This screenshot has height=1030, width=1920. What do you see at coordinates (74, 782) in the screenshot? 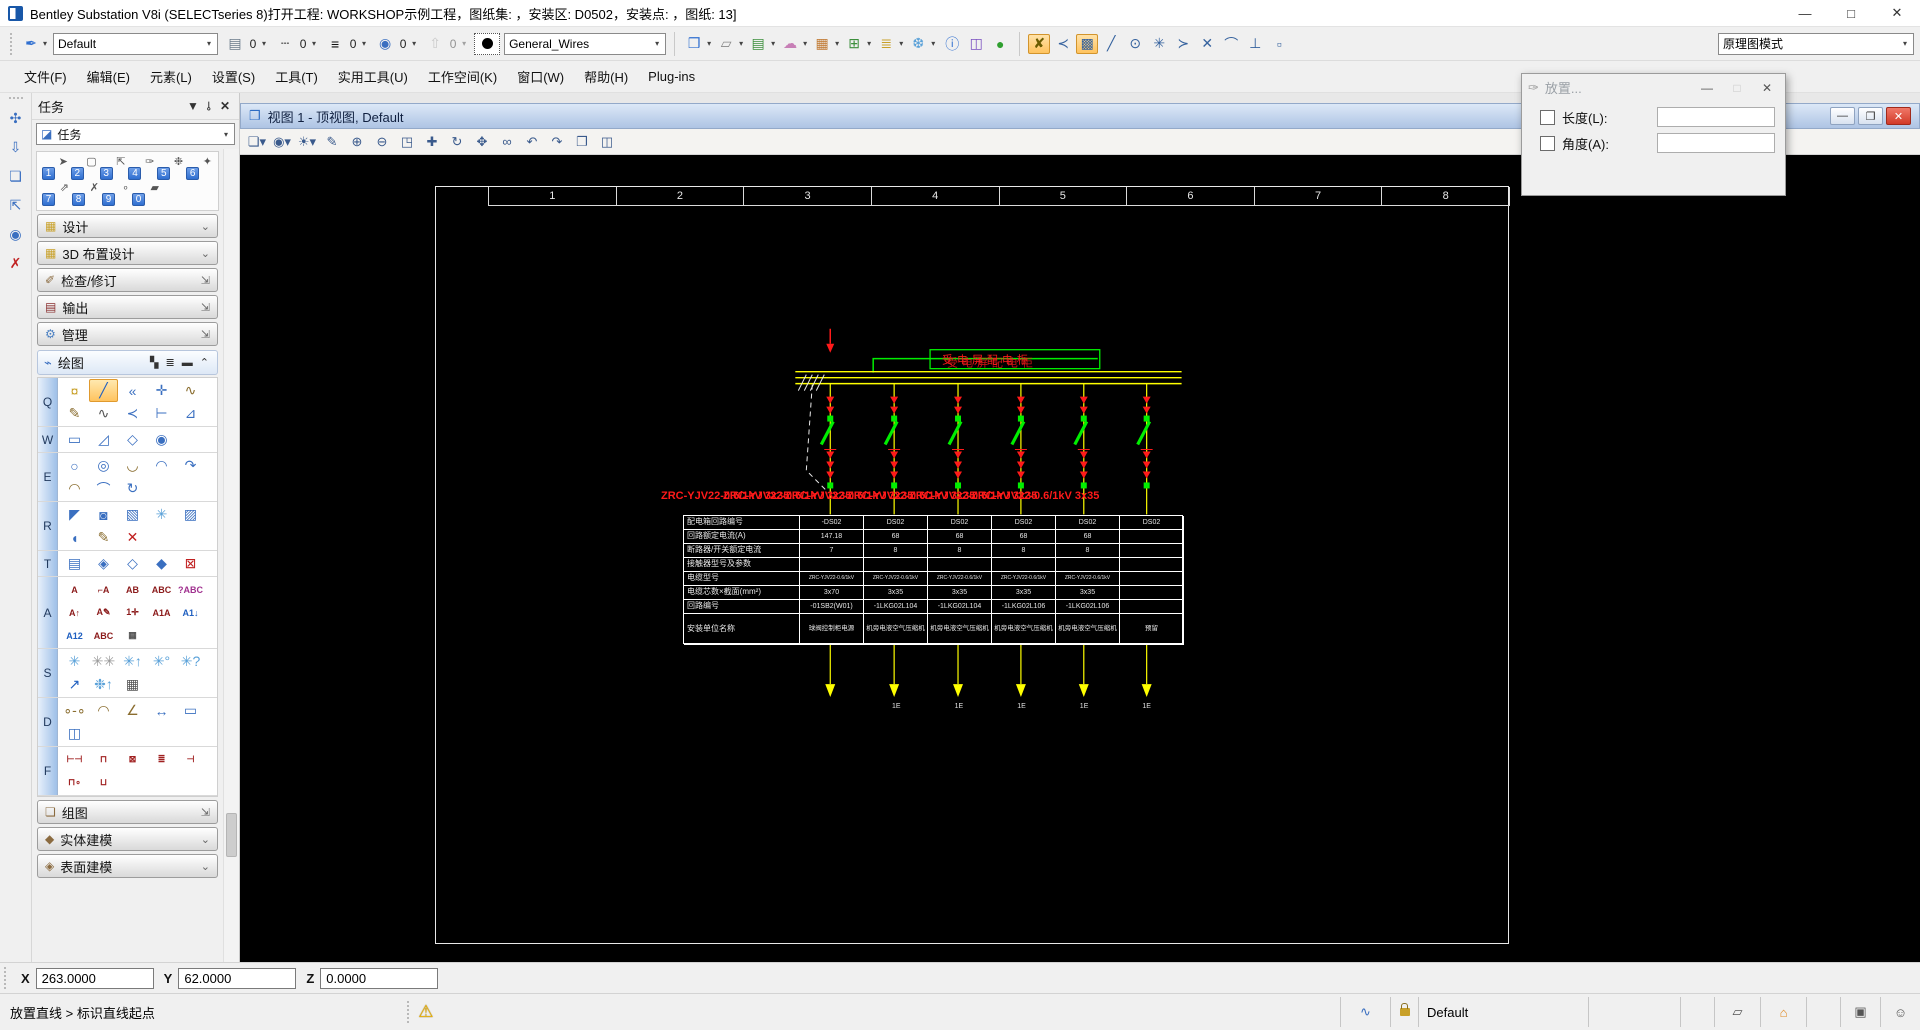
I see `palette-tool-button: ⊓∘` at bounding box center [74, 782].